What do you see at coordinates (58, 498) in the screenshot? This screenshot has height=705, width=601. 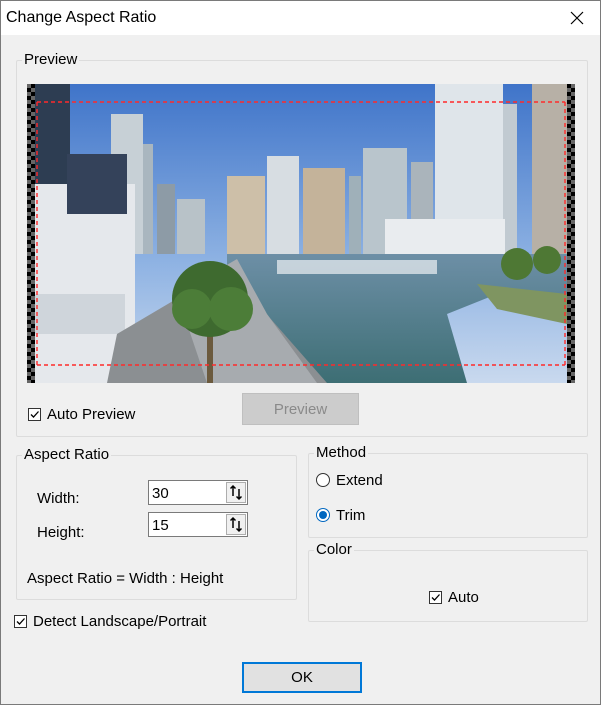 I see `width-label: Width:` at bounding box center [58, 498].